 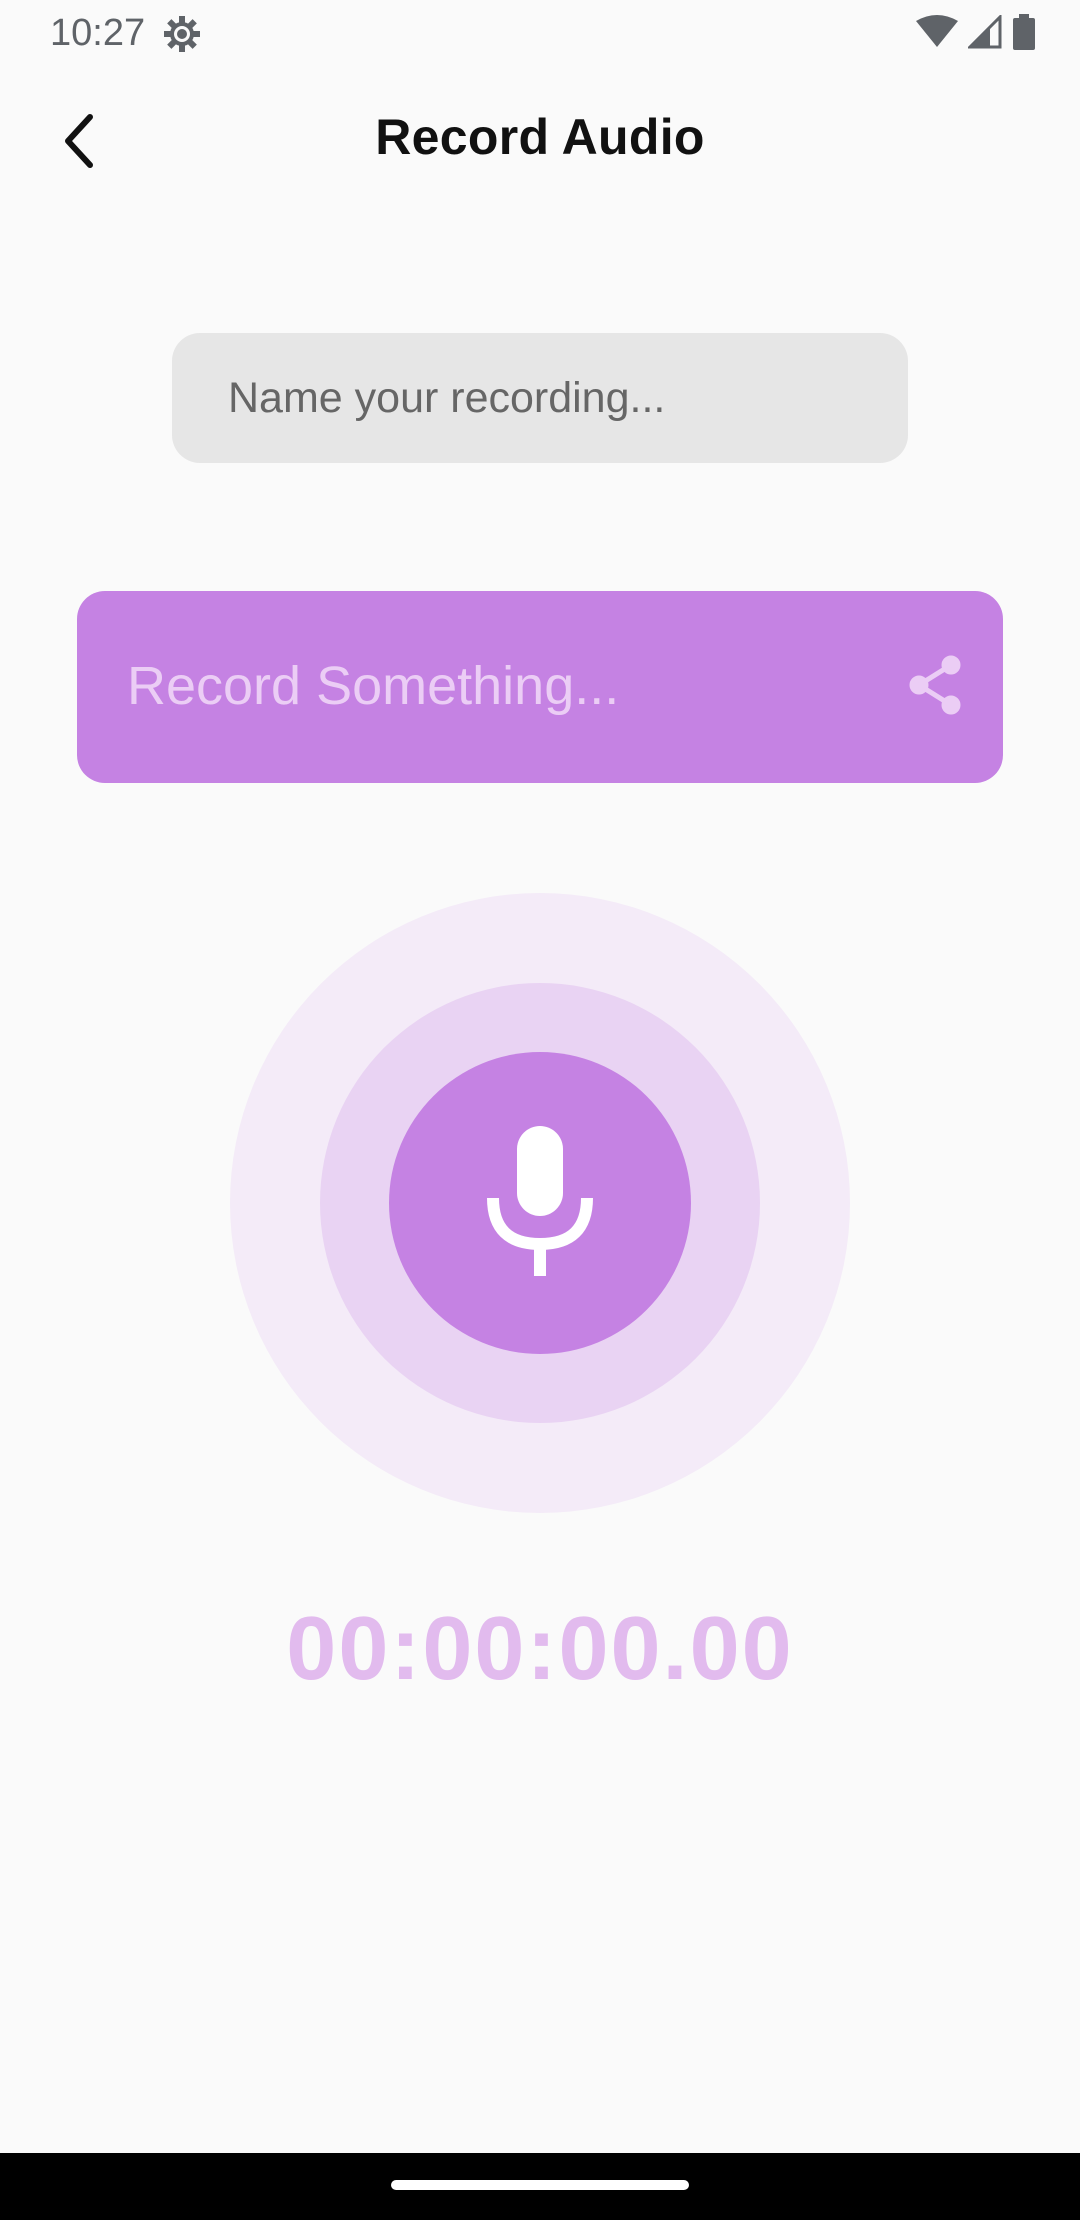 I want to click on status-icons, so click(x=976, y=33).